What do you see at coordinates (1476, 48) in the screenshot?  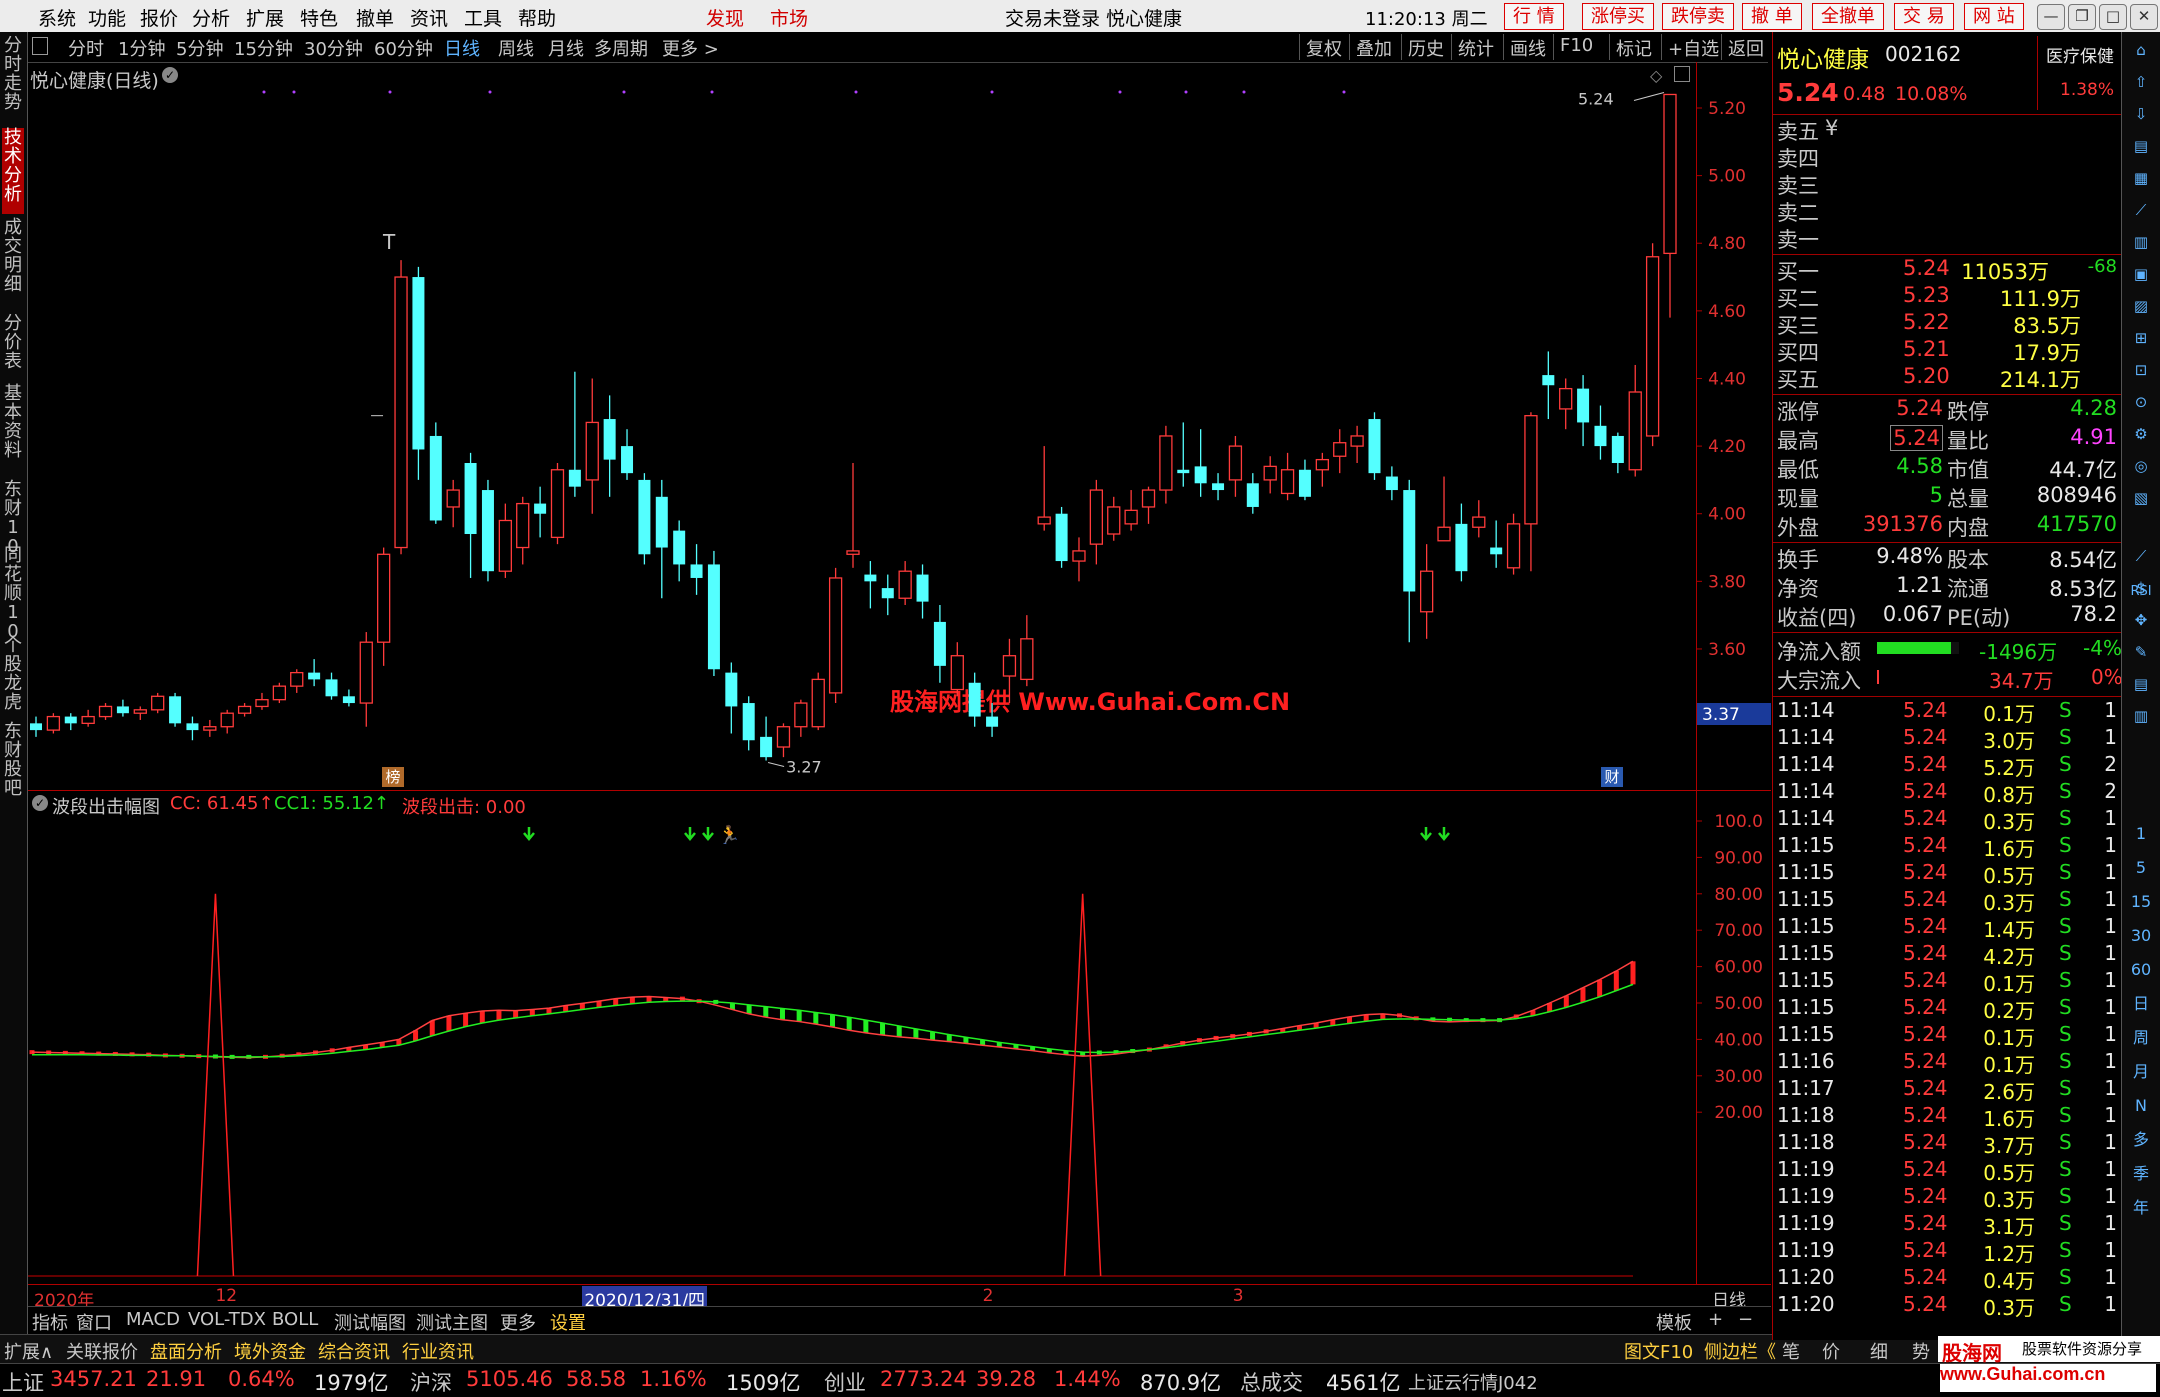 I see `tool-button-3: 统计` at bounding box center [1476, 48].